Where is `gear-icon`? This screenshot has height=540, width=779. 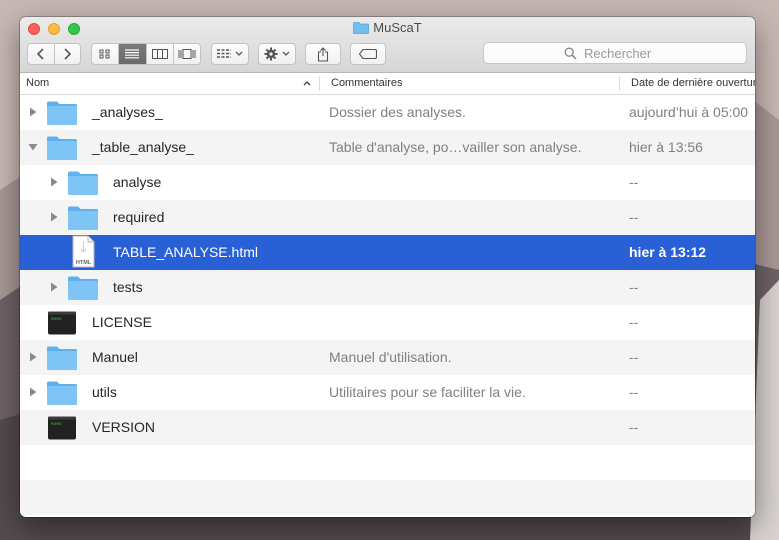
gear-icon is located at coordinates (271, 54).